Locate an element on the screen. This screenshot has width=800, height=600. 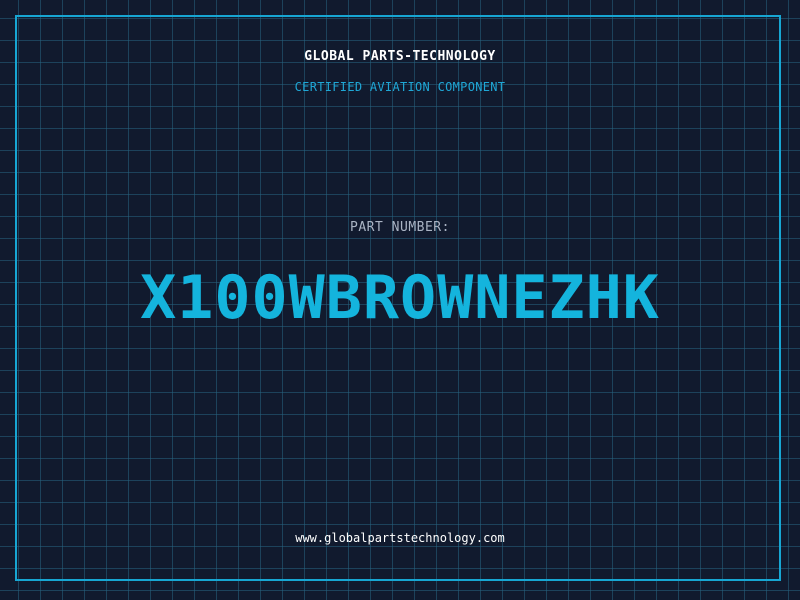
certification-subtitle: CERTIFIED AVIATION COMPONENT is located at coordinates (400, 87).